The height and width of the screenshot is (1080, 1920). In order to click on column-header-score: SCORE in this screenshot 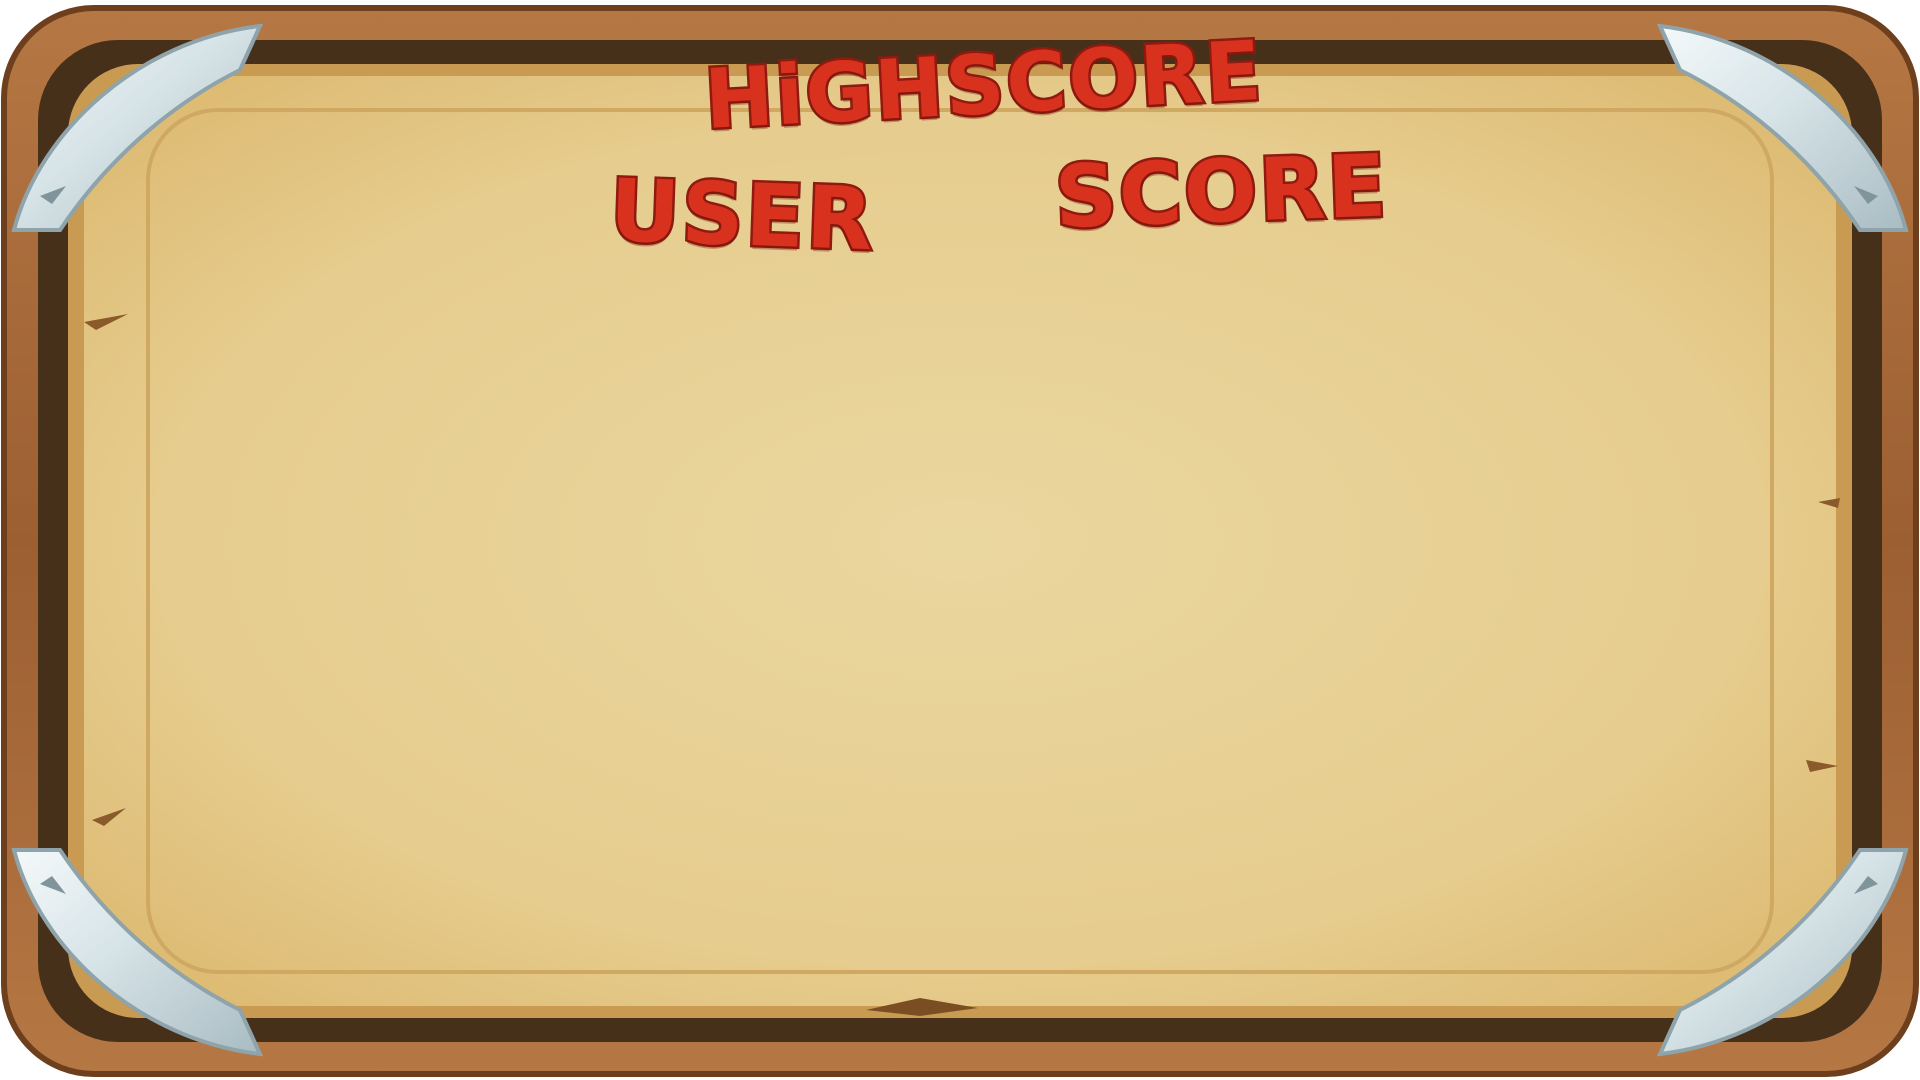, I will do `click(1221, 192)`.